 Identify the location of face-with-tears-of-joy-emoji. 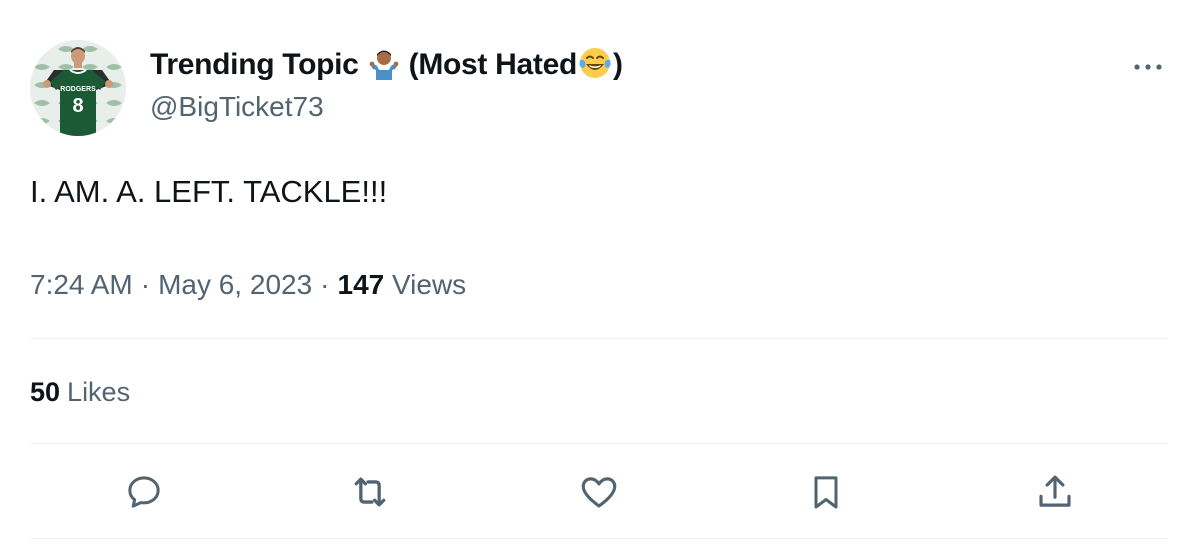
(595, 68).